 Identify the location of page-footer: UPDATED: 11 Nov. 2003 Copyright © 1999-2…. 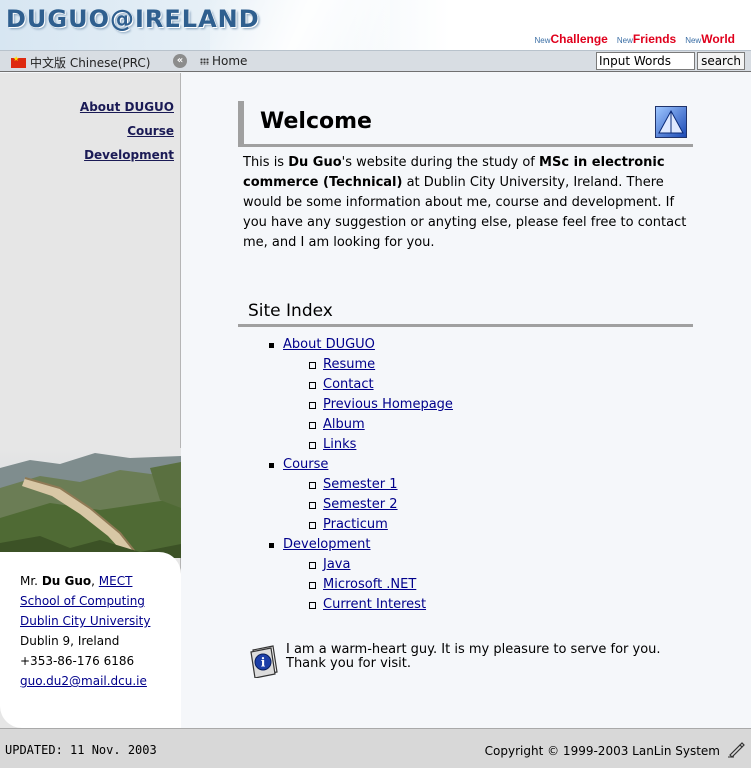
(375, 748).